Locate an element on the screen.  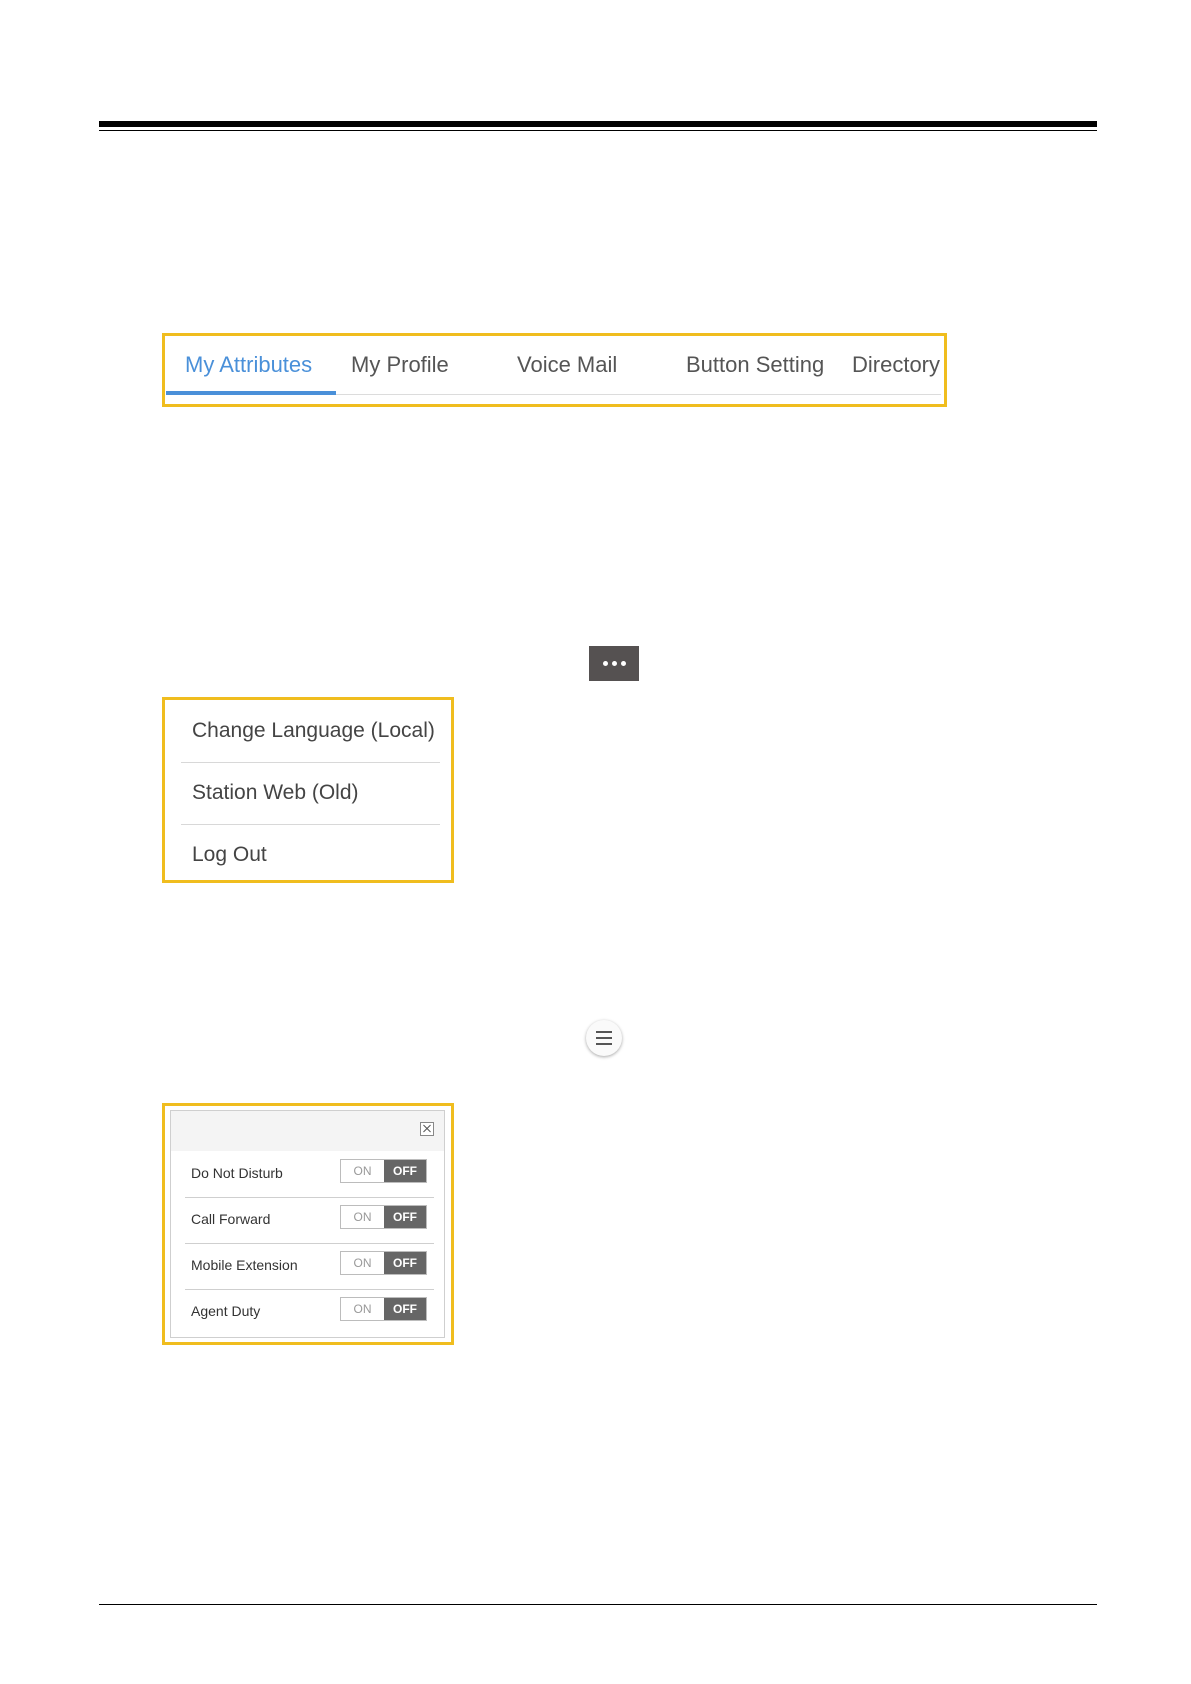
tab-voice-mail: Voice Mail is located at coordinates (567, 373).